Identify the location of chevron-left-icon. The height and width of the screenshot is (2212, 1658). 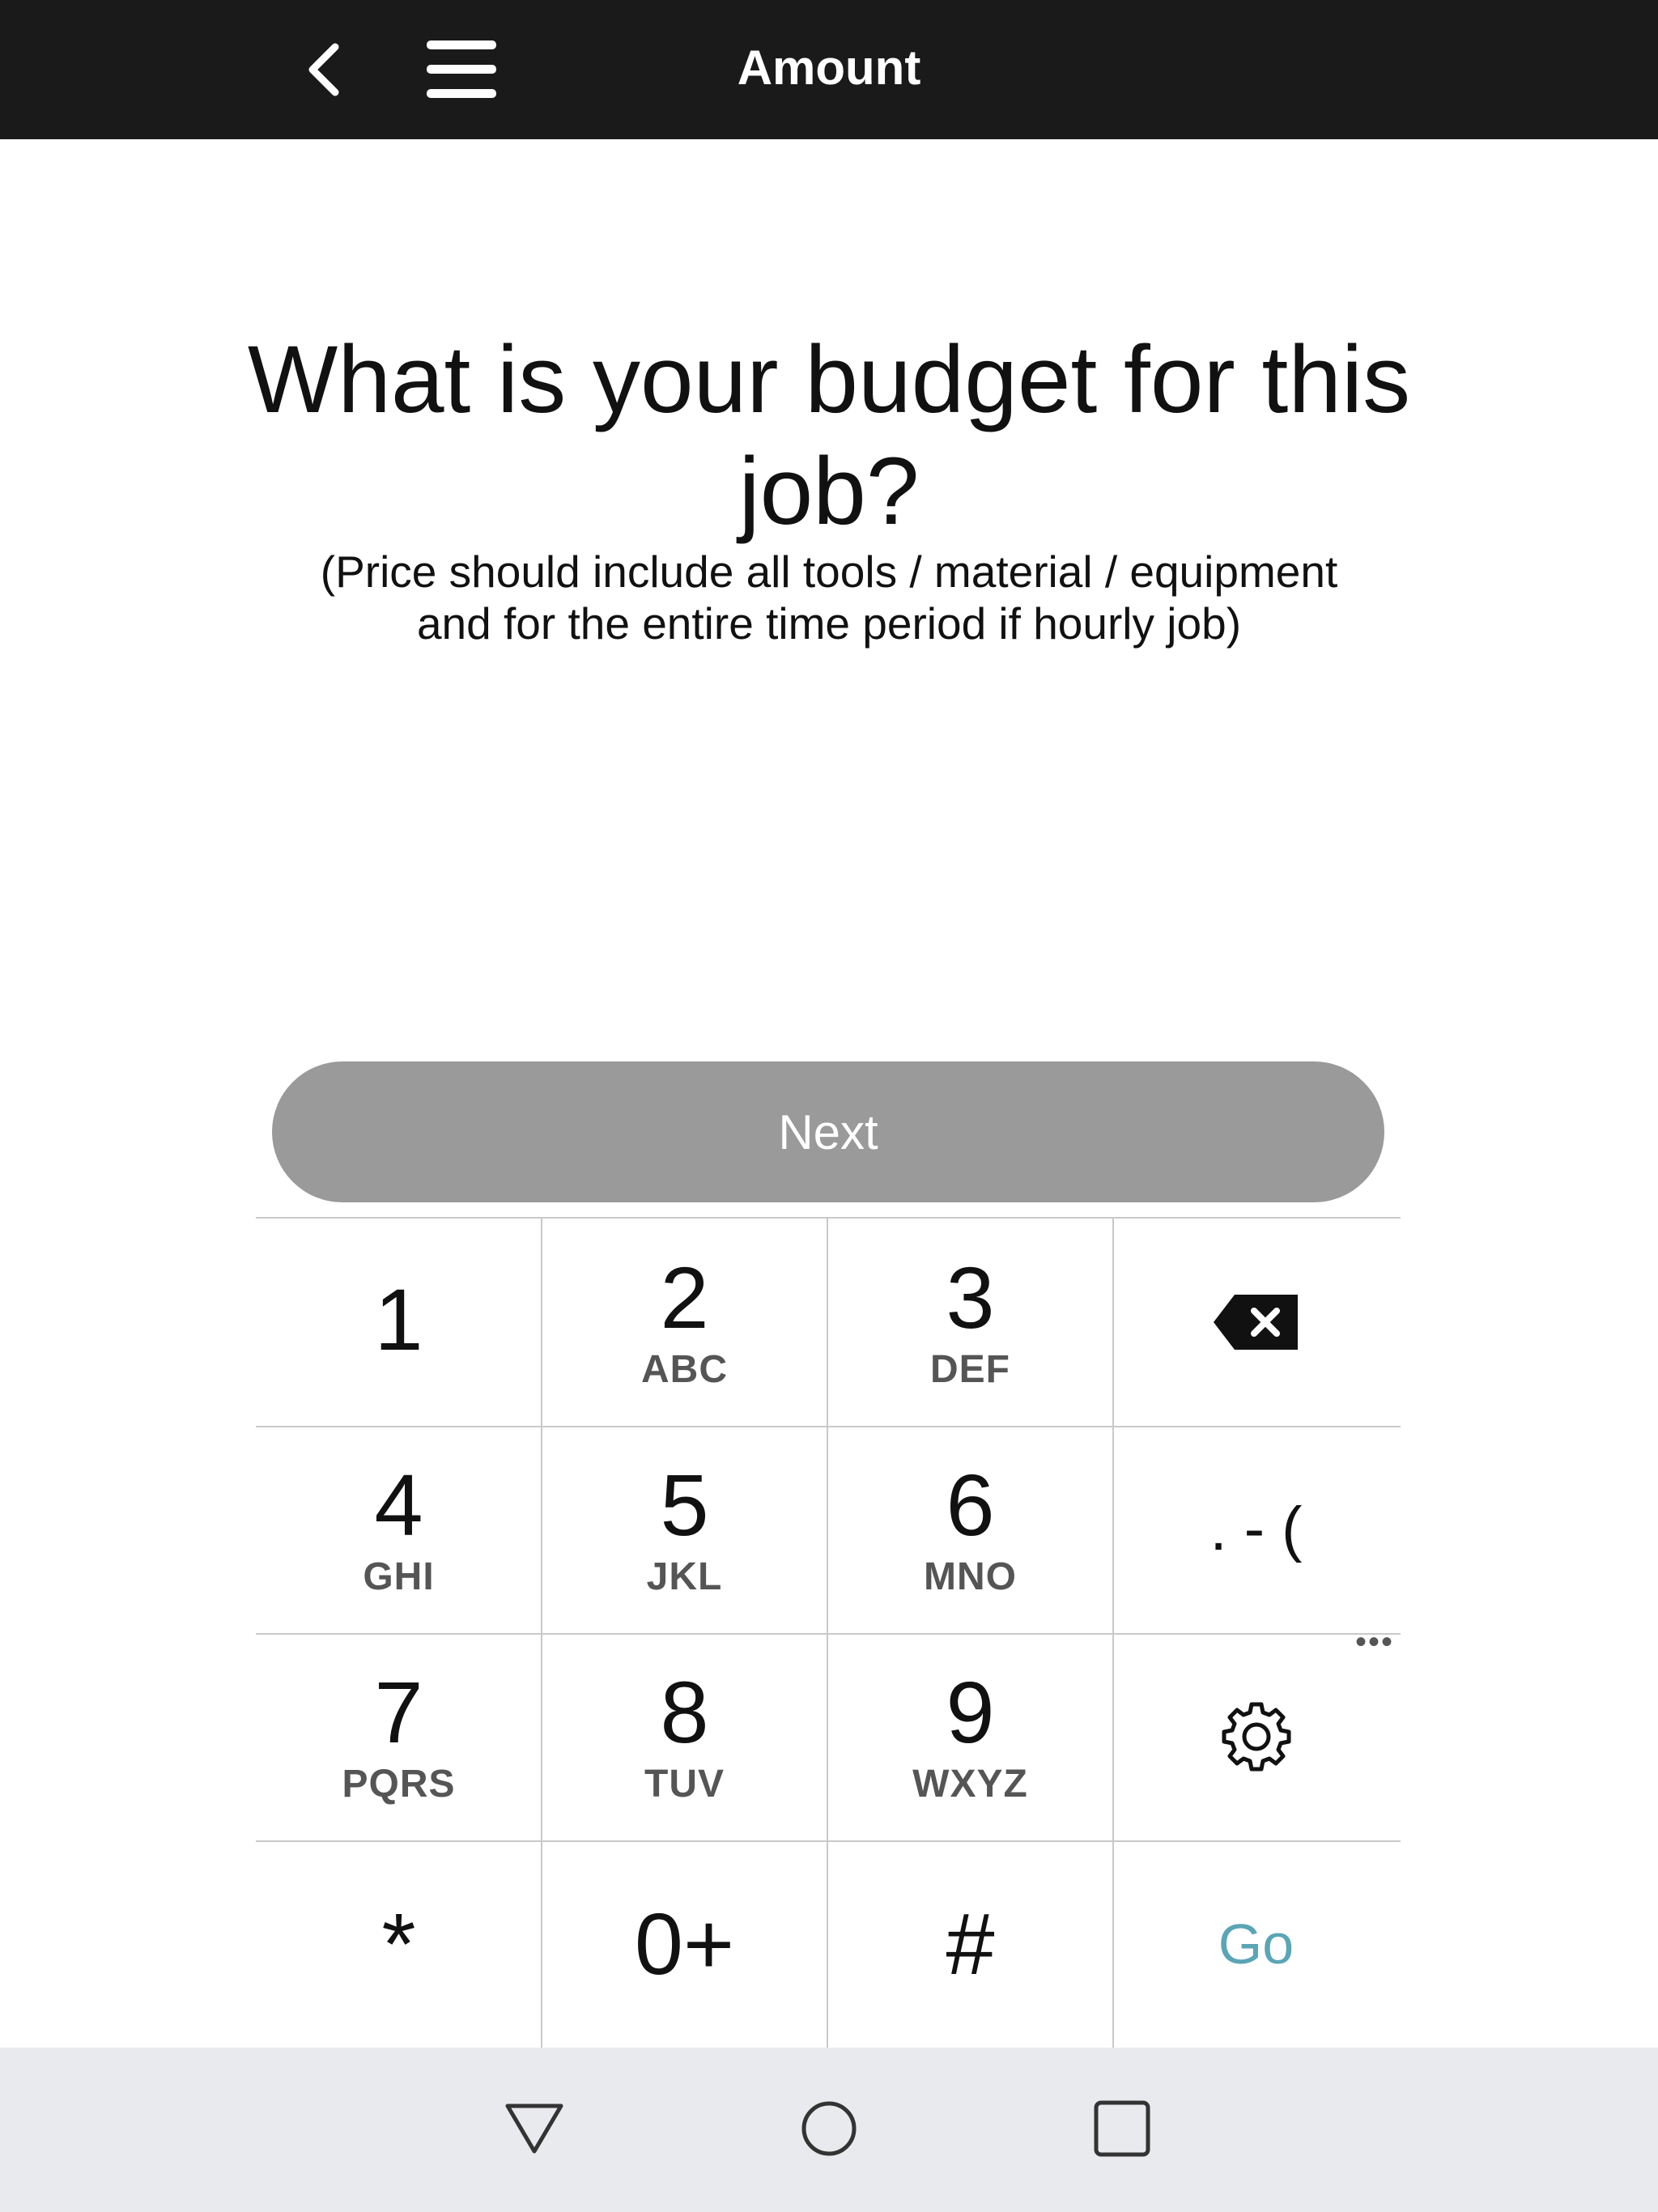
(323, 70).